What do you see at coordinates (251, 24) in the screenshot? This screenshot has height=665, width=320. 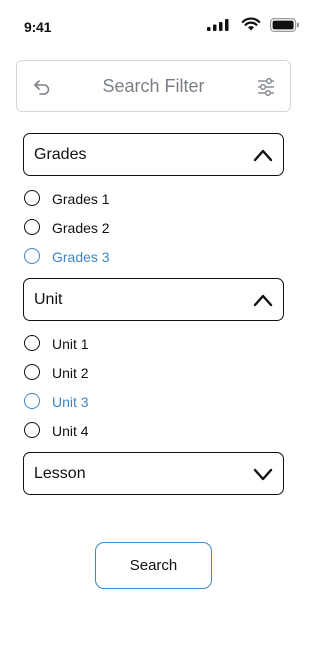 I see `wifi-icon` at bounding box center [251, 24].